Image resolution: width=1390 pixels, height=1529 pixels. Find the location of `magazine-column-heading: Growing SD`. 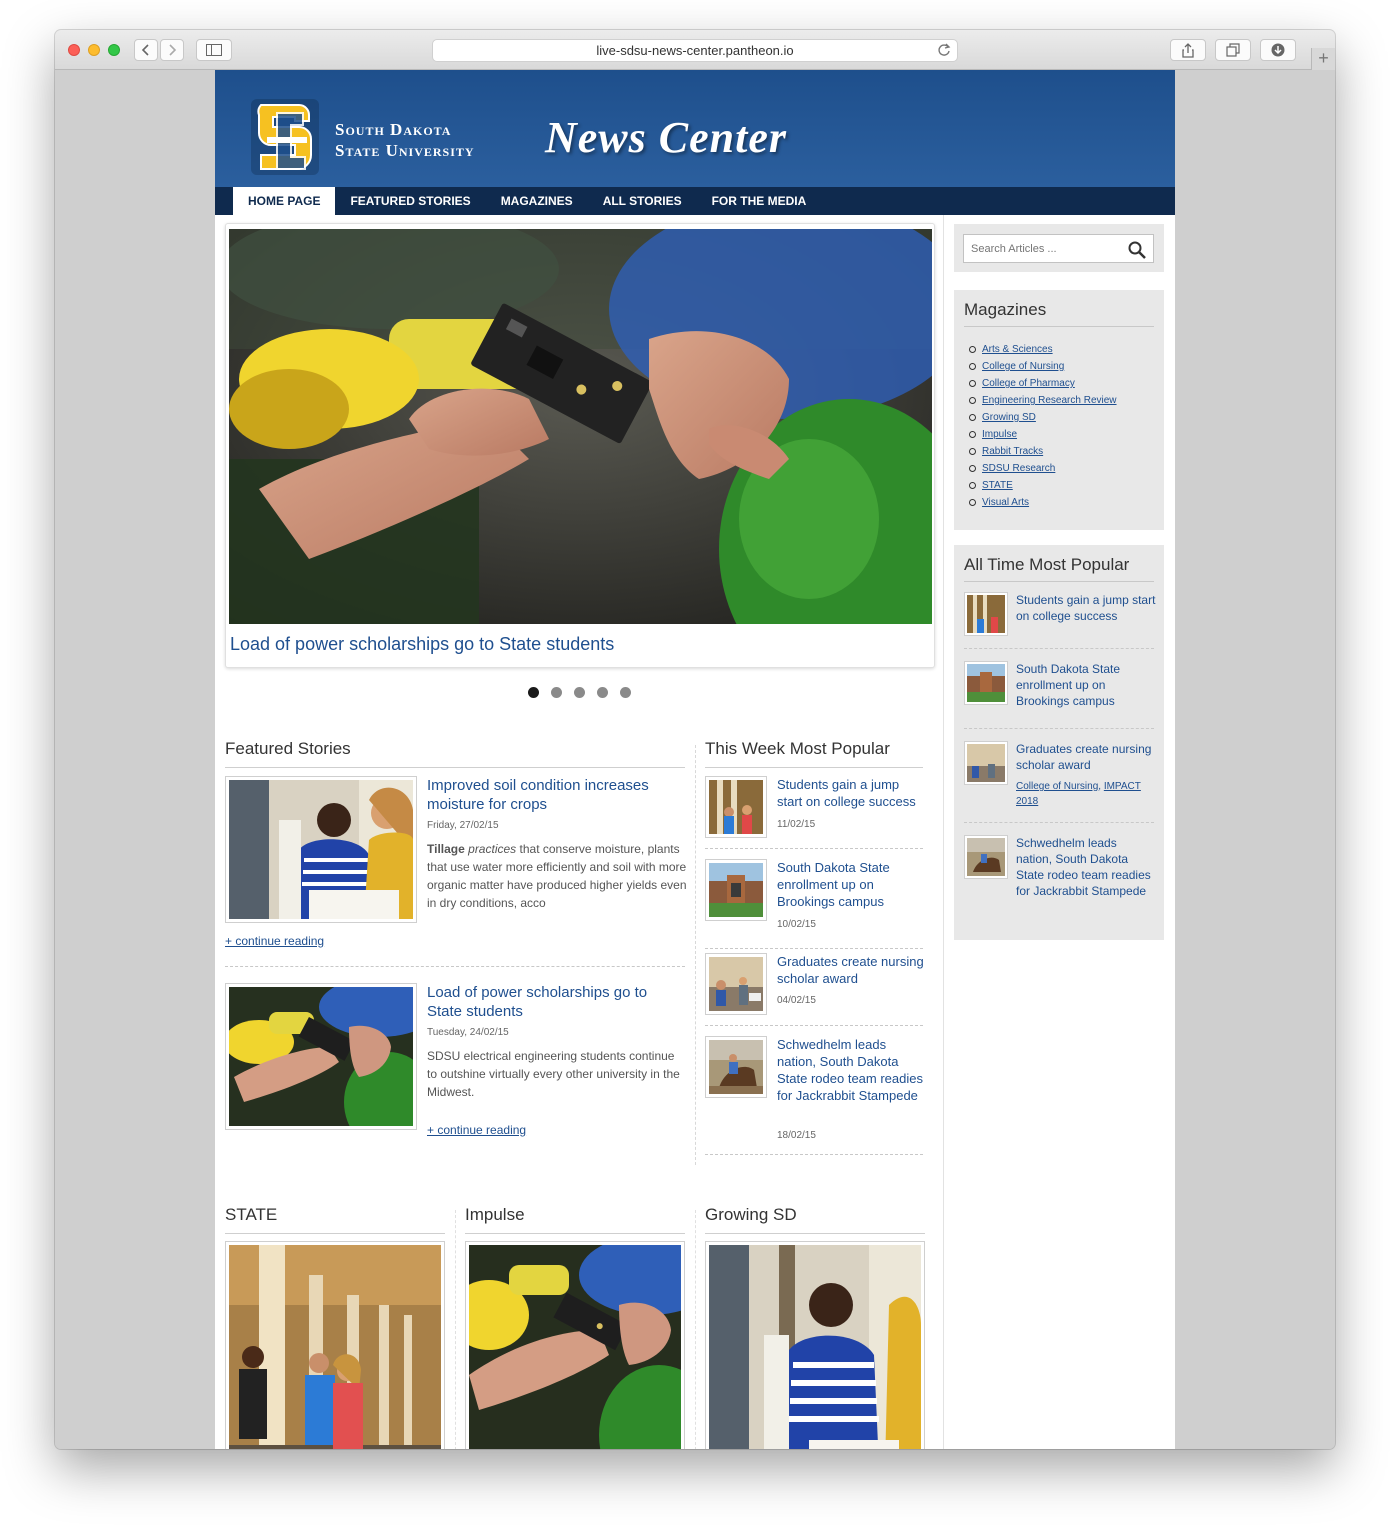

magazine-column-heading: Growing SD is located at coordinates (815, 1219).